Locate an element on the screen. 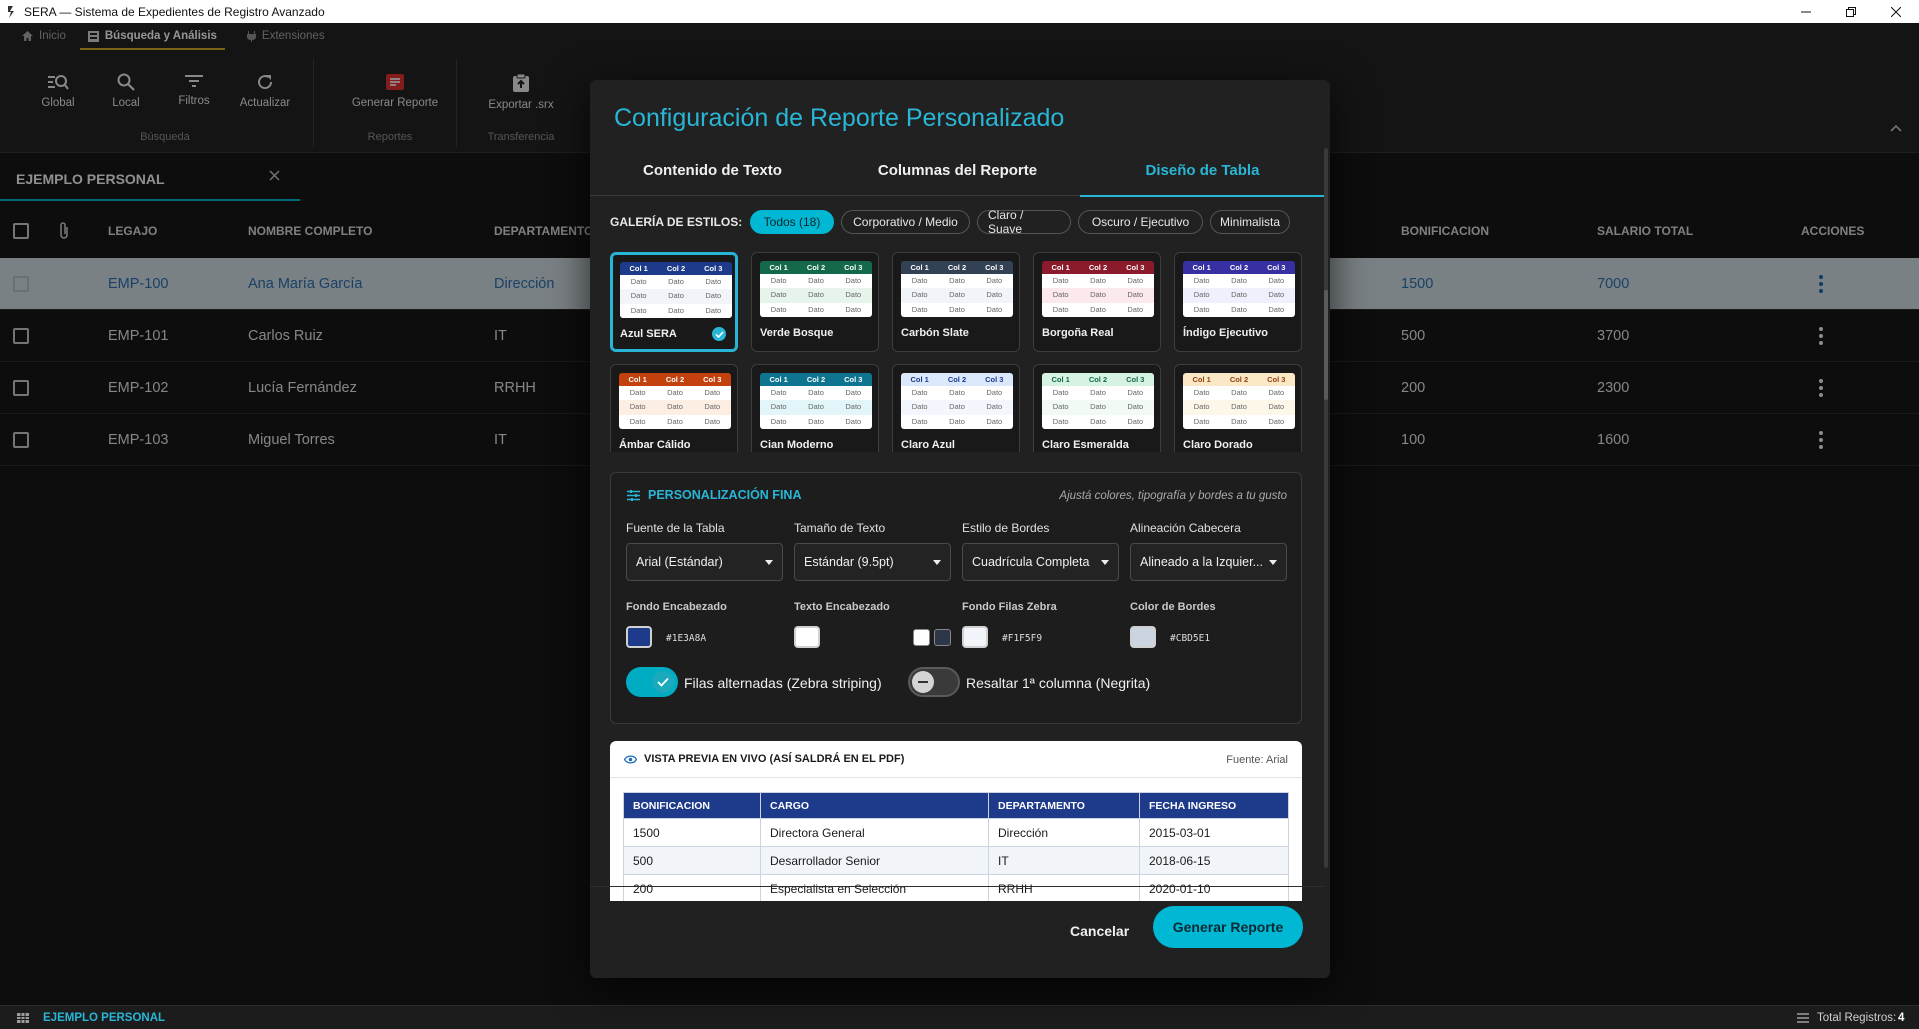 The image size is (1919, 1029). chip-corporativo: Corporativo / Medio is located at coordinates (905, 222).